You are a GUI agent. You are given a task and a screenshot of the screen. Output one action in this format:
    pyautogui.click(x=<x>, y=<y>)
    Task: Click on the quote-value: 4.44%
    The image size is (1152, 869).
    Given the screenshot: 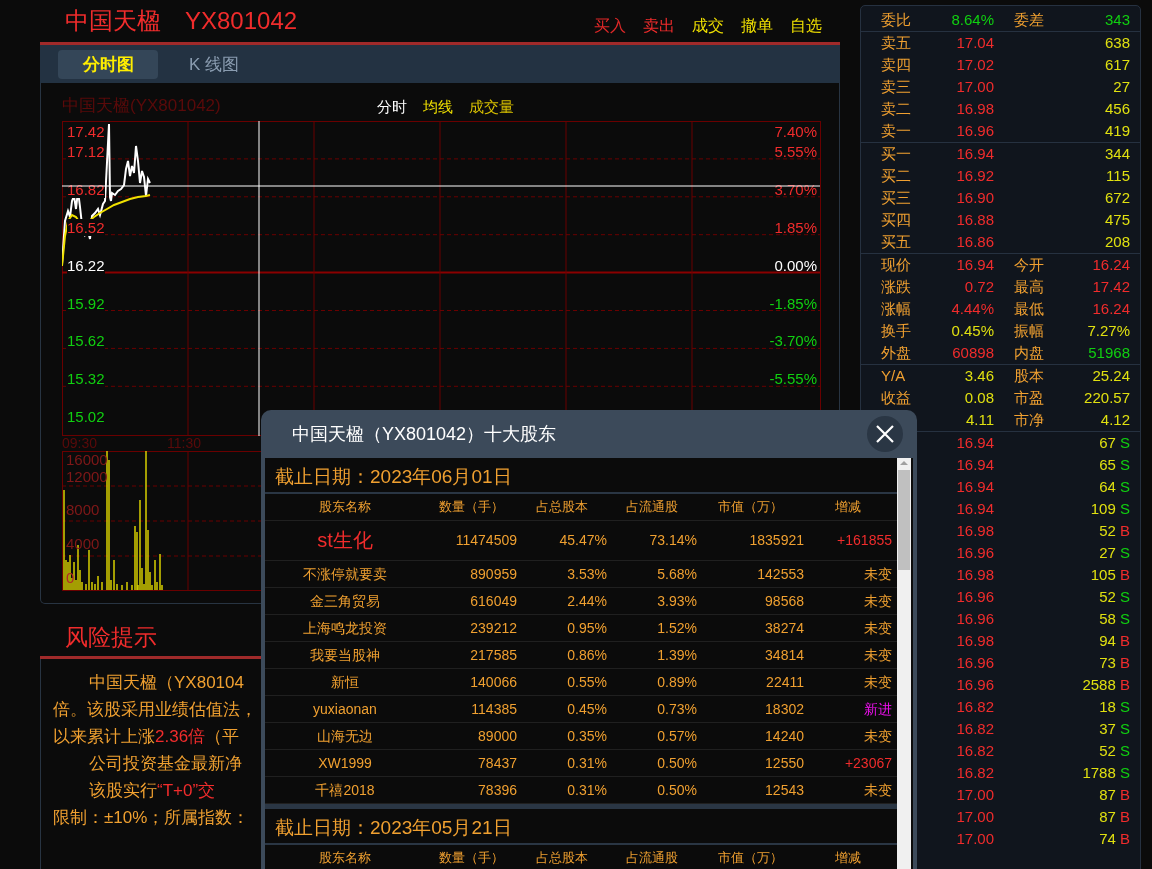 What is the action you would take?
    pyautogui.click(x=972, y=309)
    